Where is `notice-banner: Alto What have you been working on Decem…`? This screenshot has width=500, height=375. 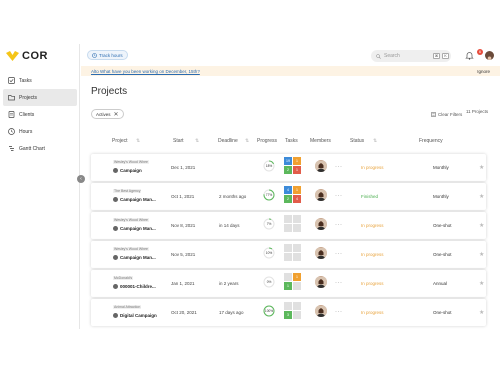
notice-banner: Alto What have you been working on Decem… is located at coordinates (290, 71).